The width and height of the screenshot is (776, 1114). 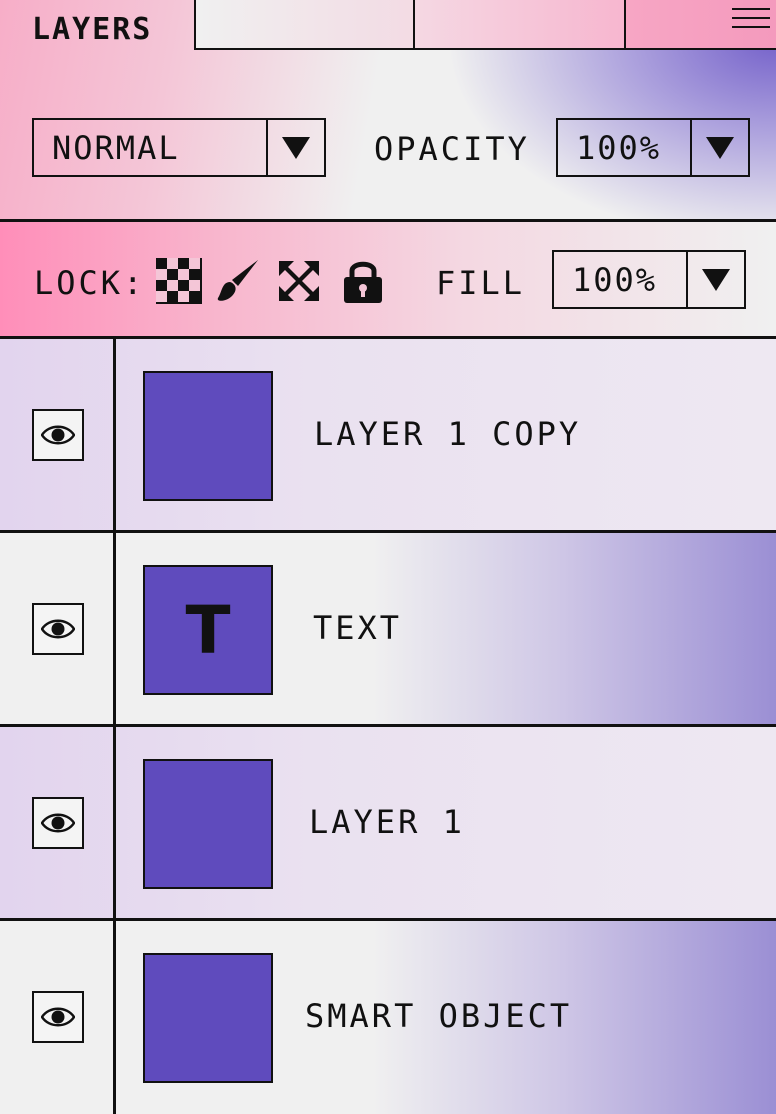 I want to click on opacity-value: 100%, so click(x=619, y=147).